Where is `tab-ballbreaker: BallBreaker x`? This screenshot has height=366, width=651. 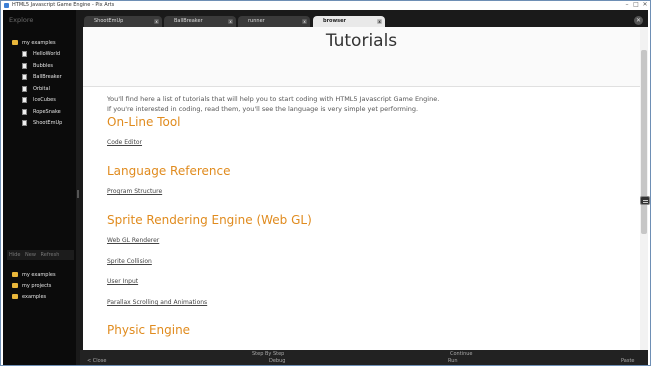
tab-ballbreaker: BallBreaker x is located at coordinates (200, 21).